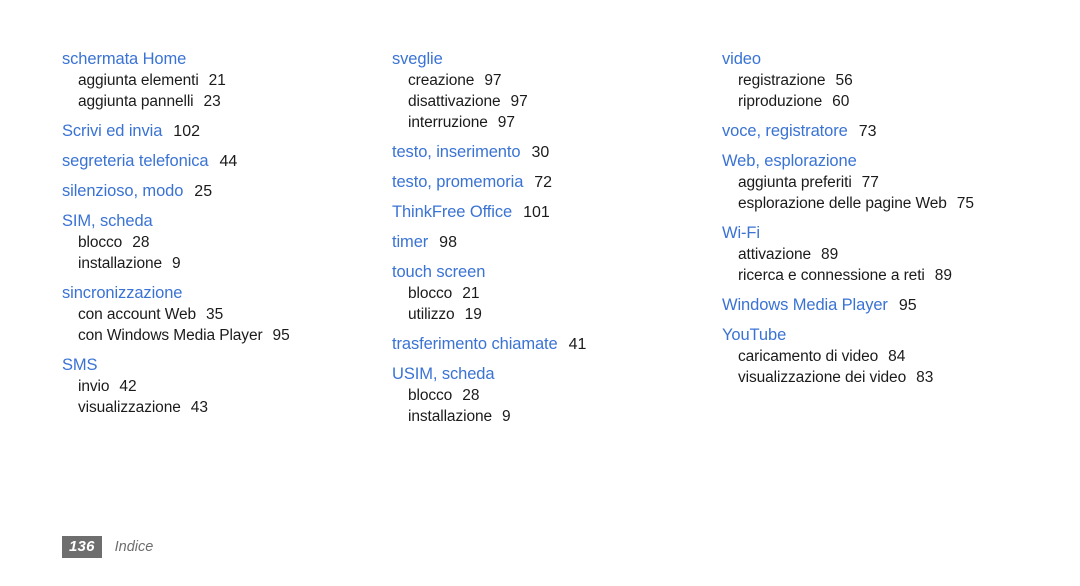 Image resolution: width=1080 pixels, height=586 pixels. I want to click on index-page-number: 30, so click(540, 152).